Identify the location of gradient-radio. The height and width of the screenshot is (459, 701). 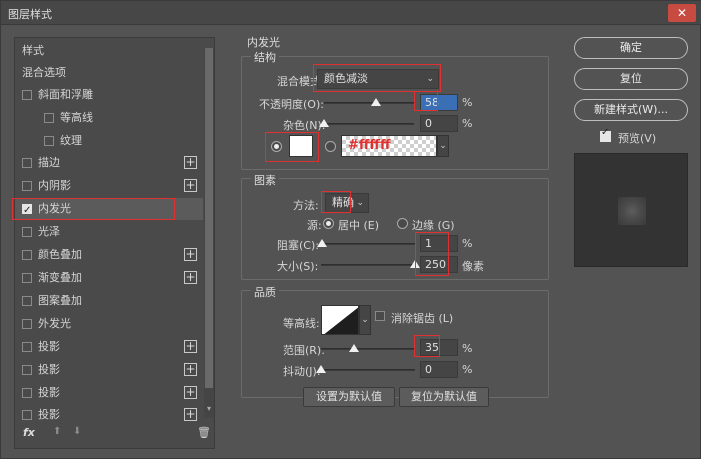
(330, 146).